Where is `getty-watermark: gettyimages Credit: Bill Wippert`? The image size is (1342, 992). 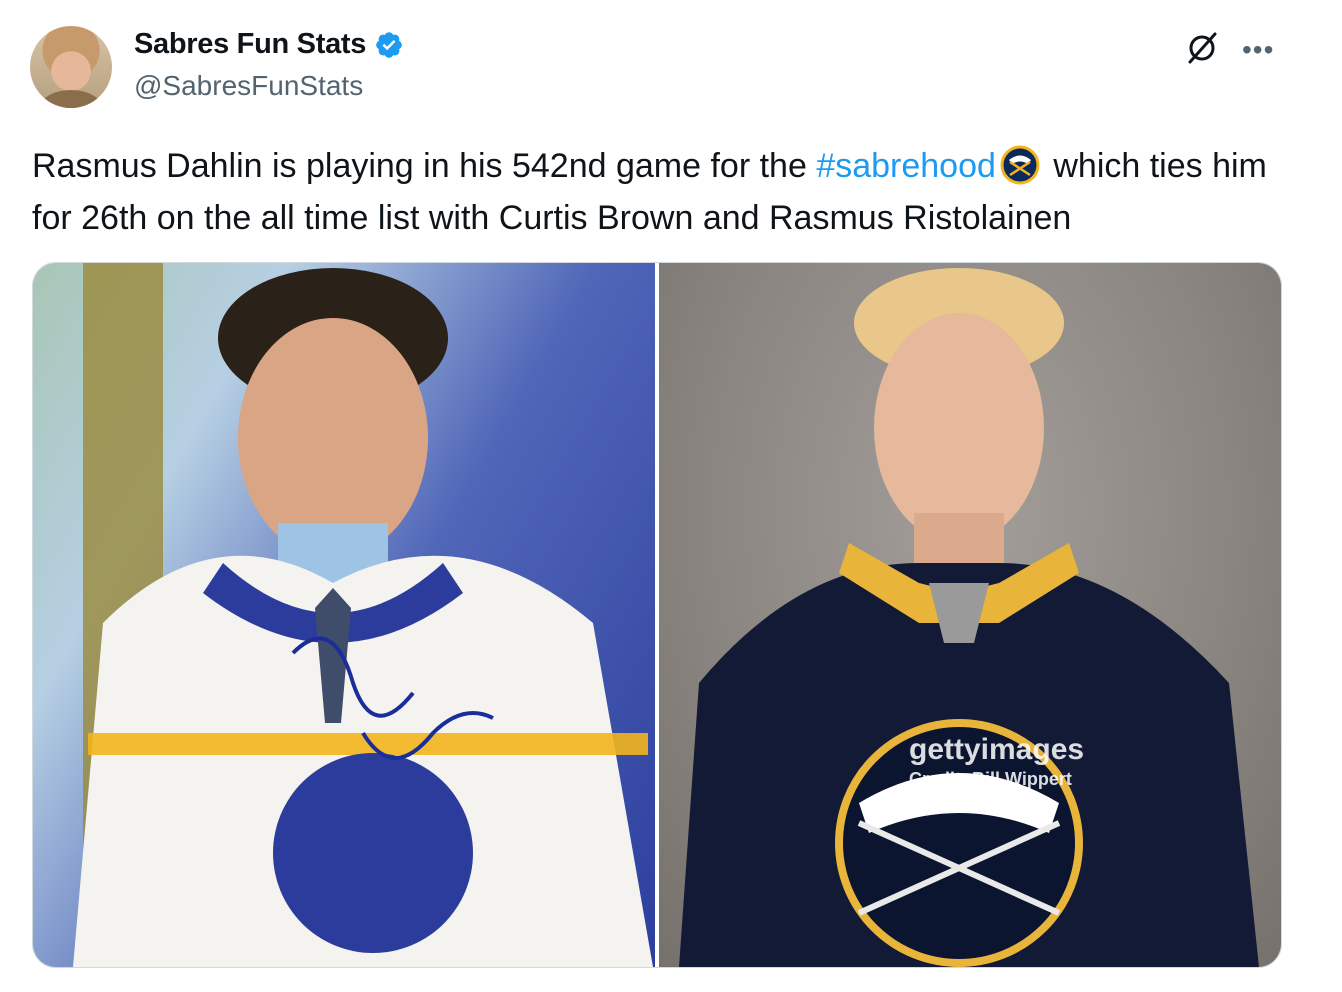
getty-watermark: gettyimages Credit: Bill Wippert is located at coordinates (996, 761).